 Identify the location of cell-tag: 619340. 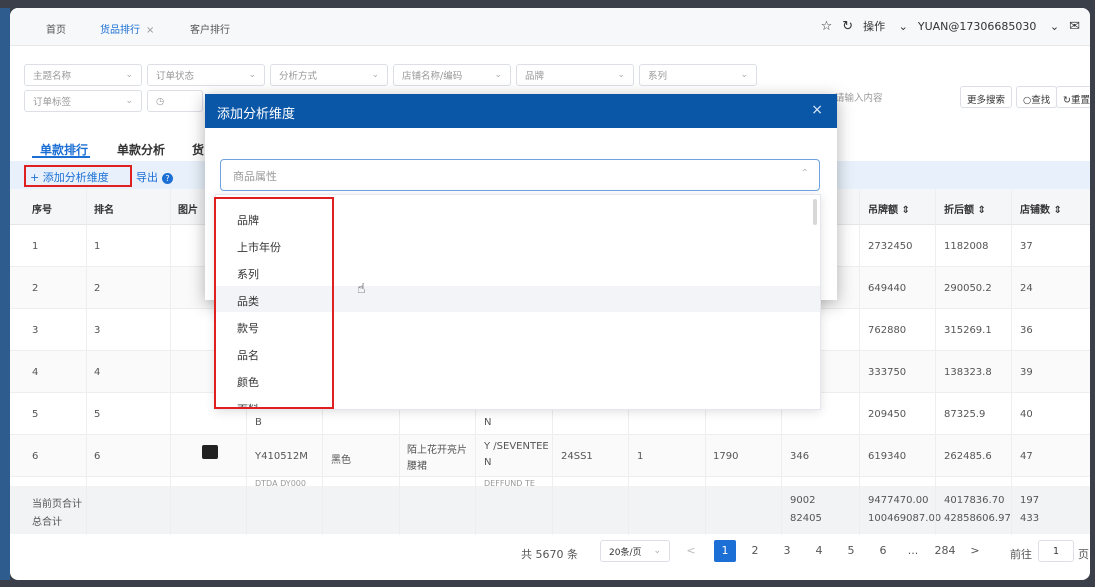
(887, 456).